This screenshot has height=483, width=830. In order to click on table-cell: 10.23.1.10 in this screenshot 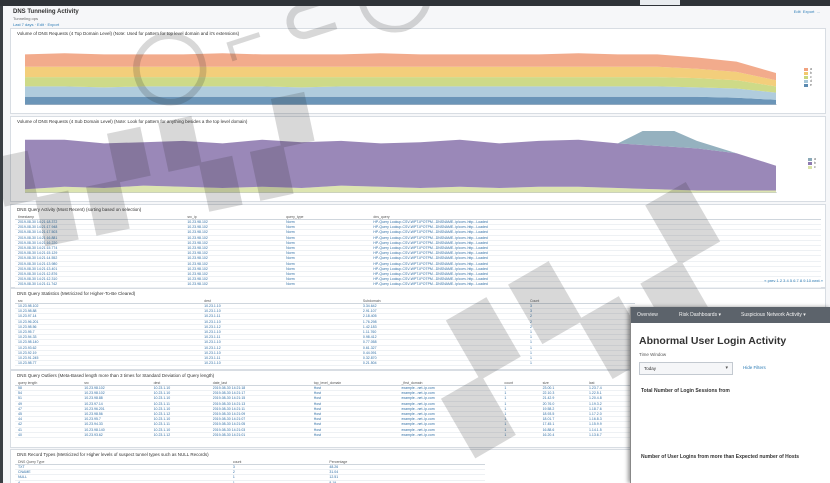, I will do `click(280, 363)`.